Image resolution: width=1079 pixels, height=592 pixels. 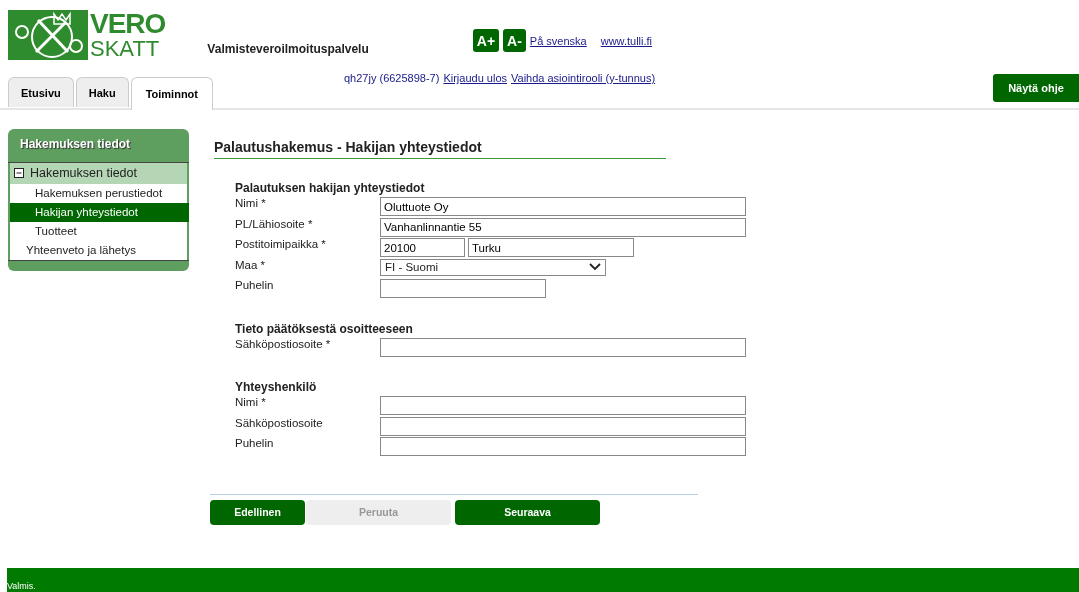 What do you see at coordinates (281, 244) in the screenshot?
I see `field-label: Postitoimipaikka *` at bounding box center [281, 244].